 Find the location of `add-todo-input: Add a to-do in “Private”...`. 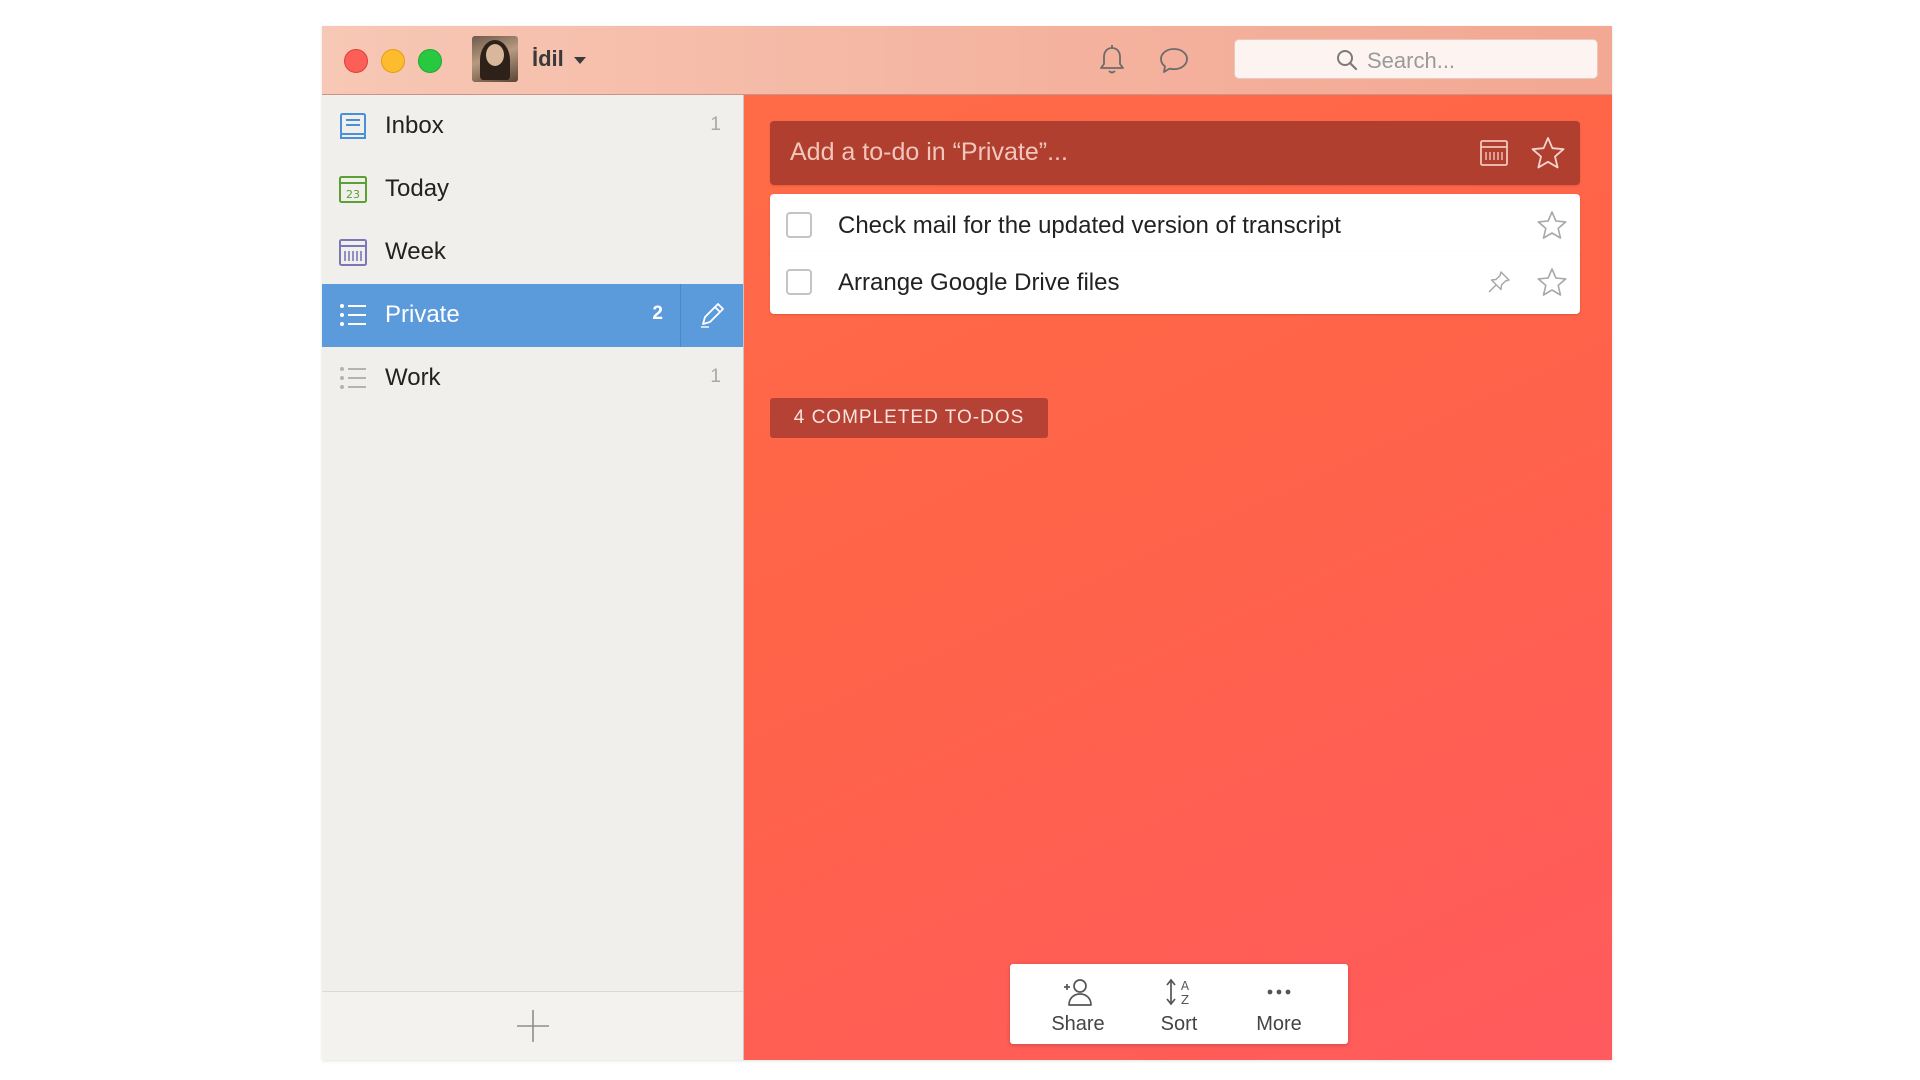

add-todo-input: Add a to-do in “Private”... is located at coordinates (1175, 153).